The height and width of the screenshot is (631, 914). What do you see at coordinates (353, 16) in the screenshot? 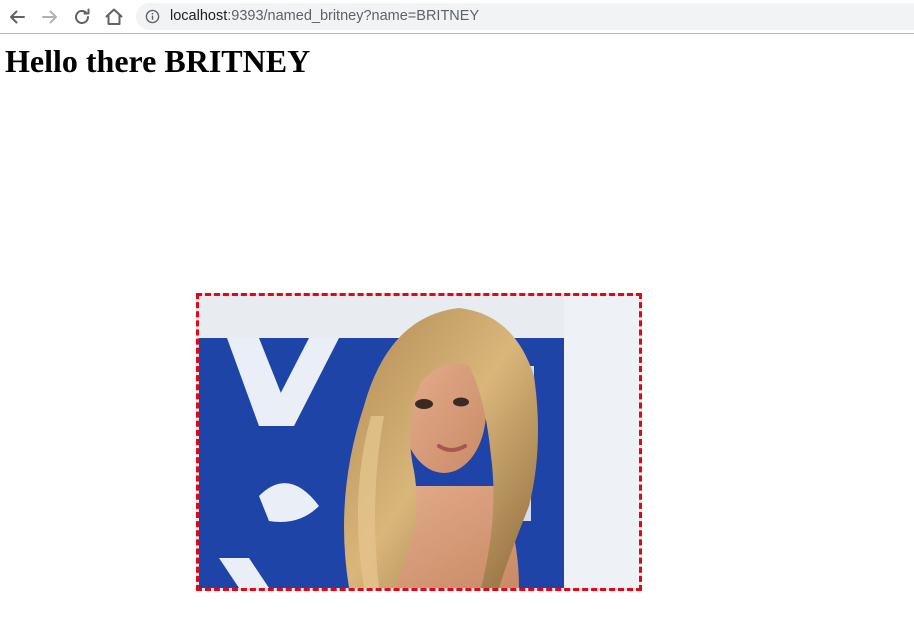
I see `url-path: :9393/named_britney?name=BRITNEY` at bounding box center [353, 16].